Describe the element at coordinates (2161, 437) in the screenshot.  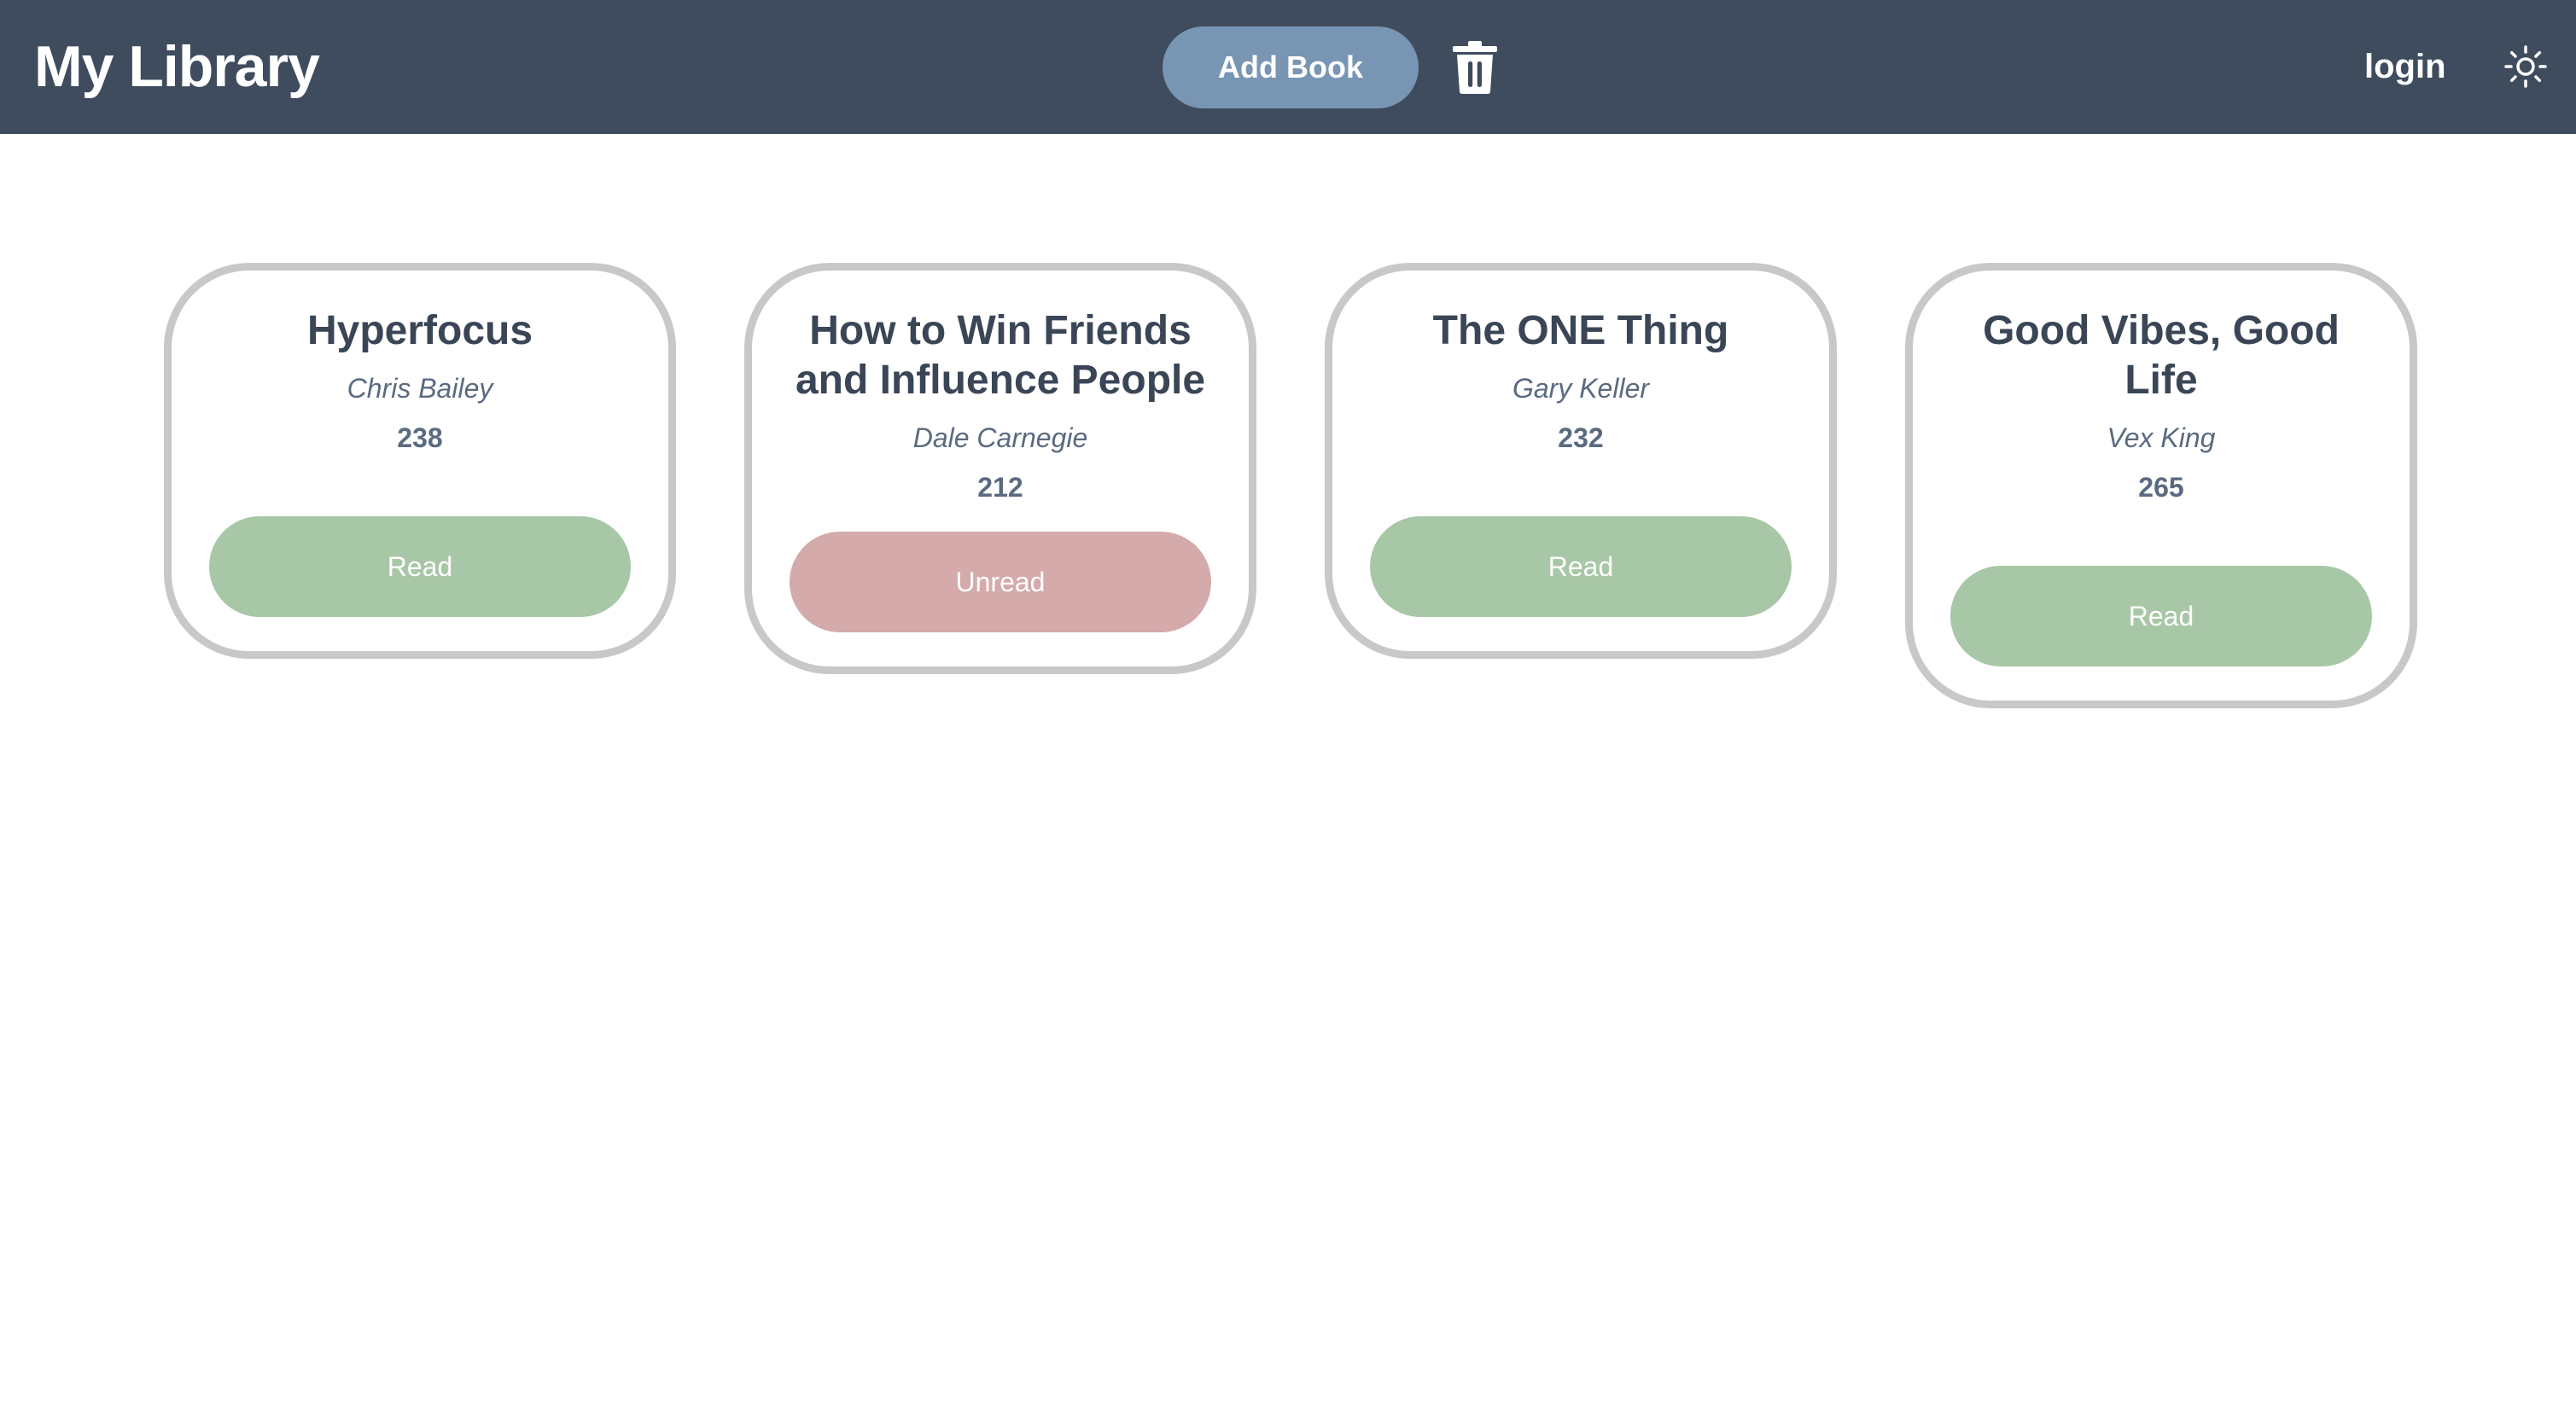
I see `book-author: Vex King` at that location.